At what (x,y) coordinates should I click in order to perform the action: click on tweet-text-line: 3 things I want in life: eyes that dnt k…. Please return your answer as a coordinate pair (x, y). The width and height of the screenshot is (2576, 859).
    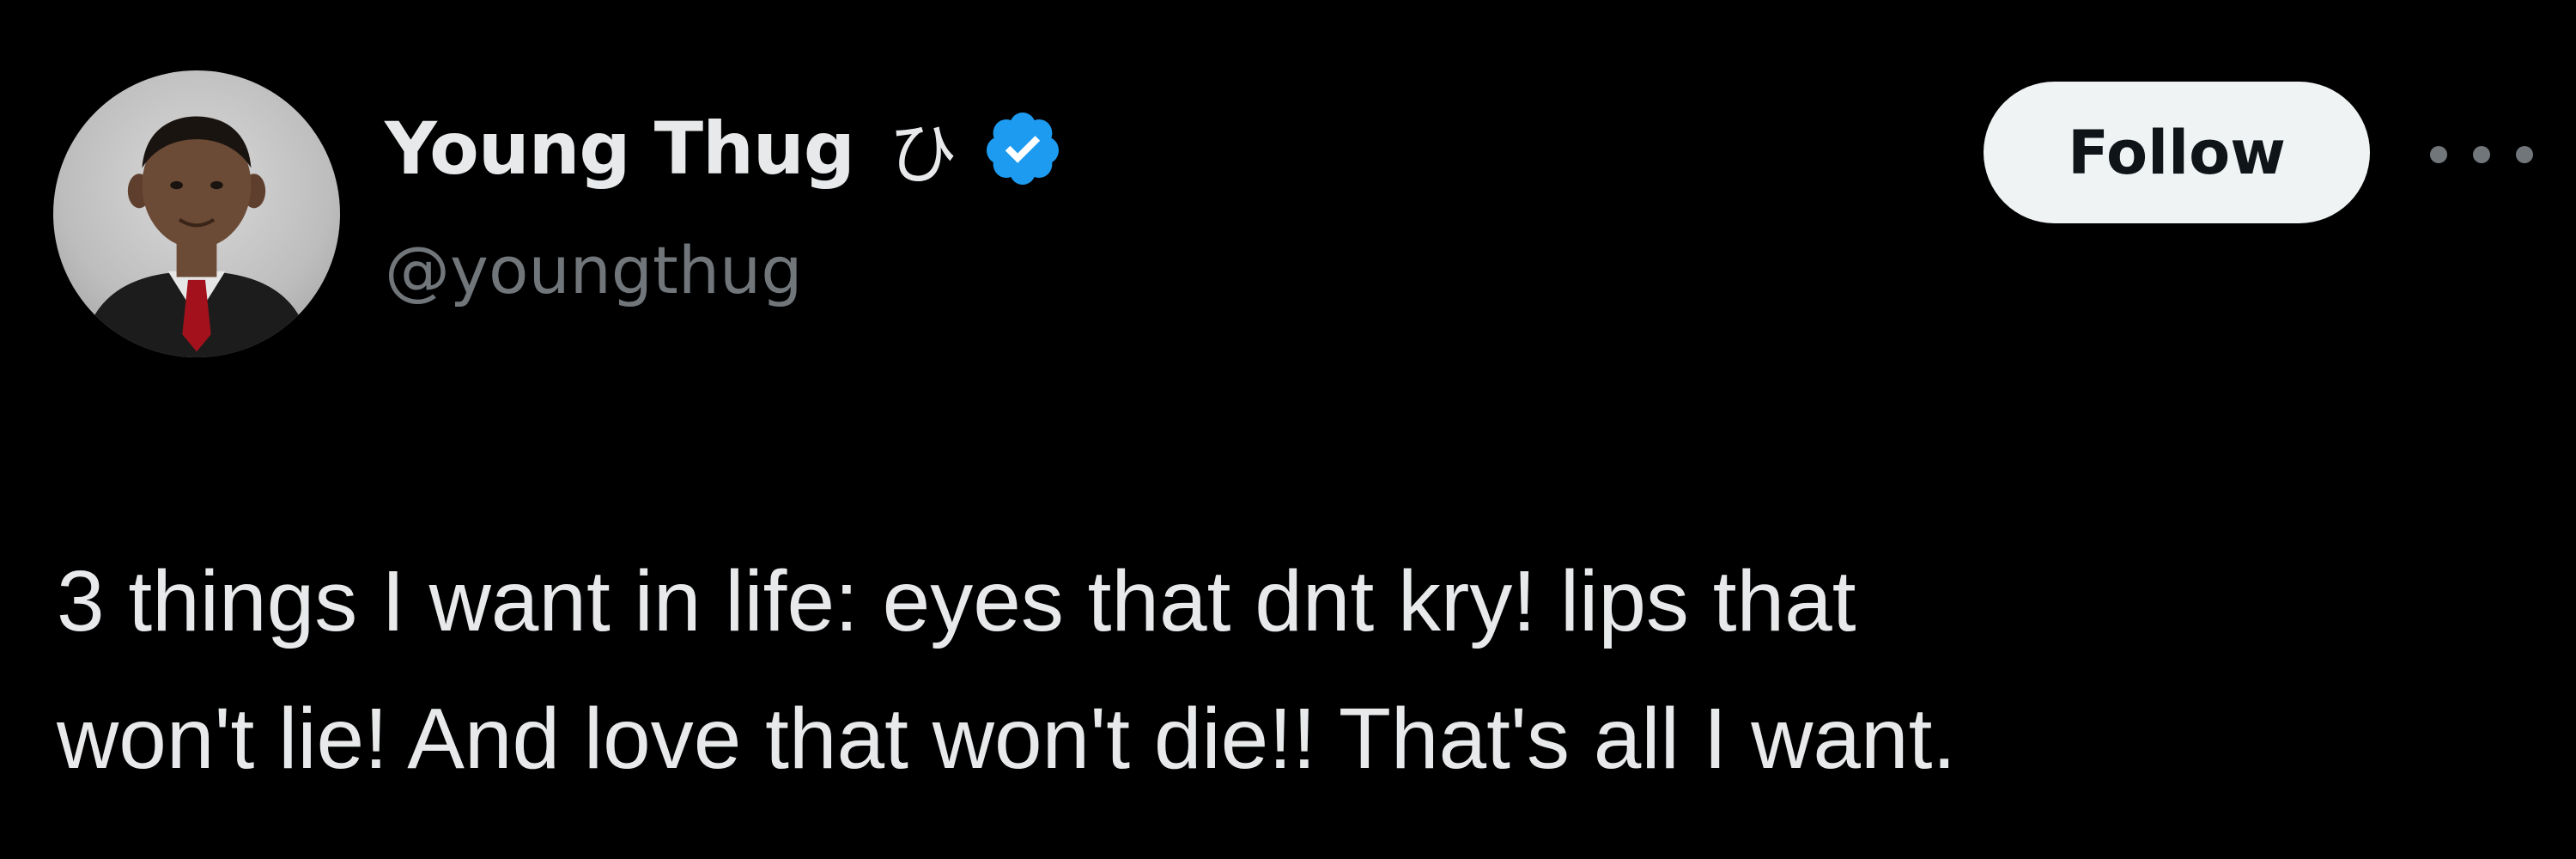
    Looking at the image, I should click on (957, 601).